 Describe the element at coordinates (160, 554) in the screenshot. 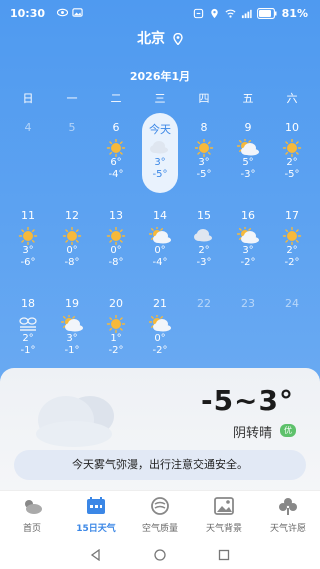

I see `home-circle-icon` at that location.